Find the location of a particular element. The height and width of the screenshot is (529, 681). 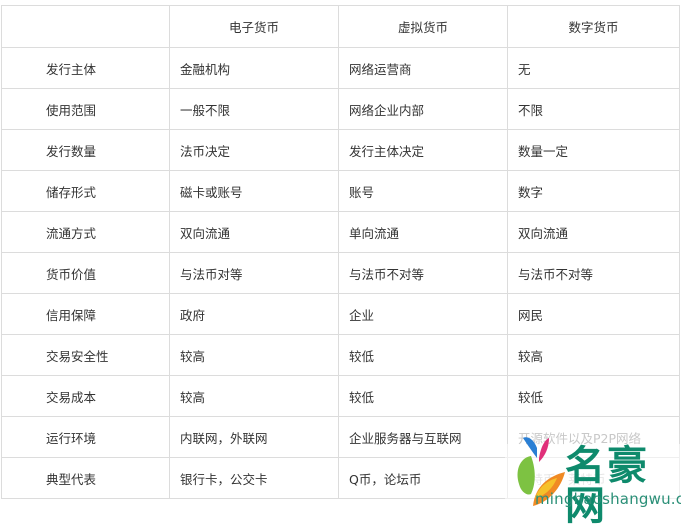

cell-value: 与法币对等 is located at coordinates (211, 274).